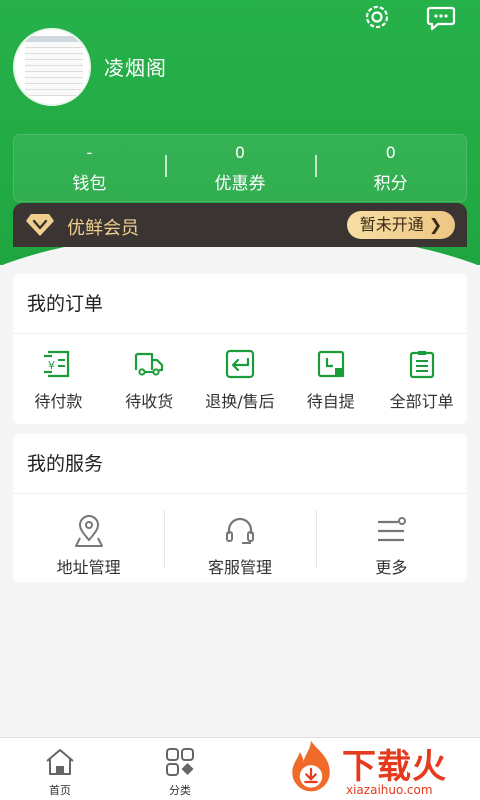 The height and width of the screenshot is (800, 480). What do you see at coordinates (330, 364) in the screenshot?
I see `pickup-icon` at bounding box center [330, 364].